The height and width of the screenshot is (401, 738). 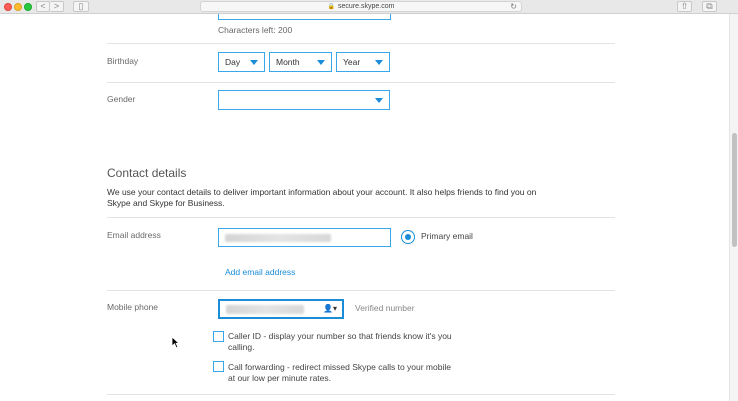 I want to click on add-email-link: Add email address, so click(x=260, y=272).